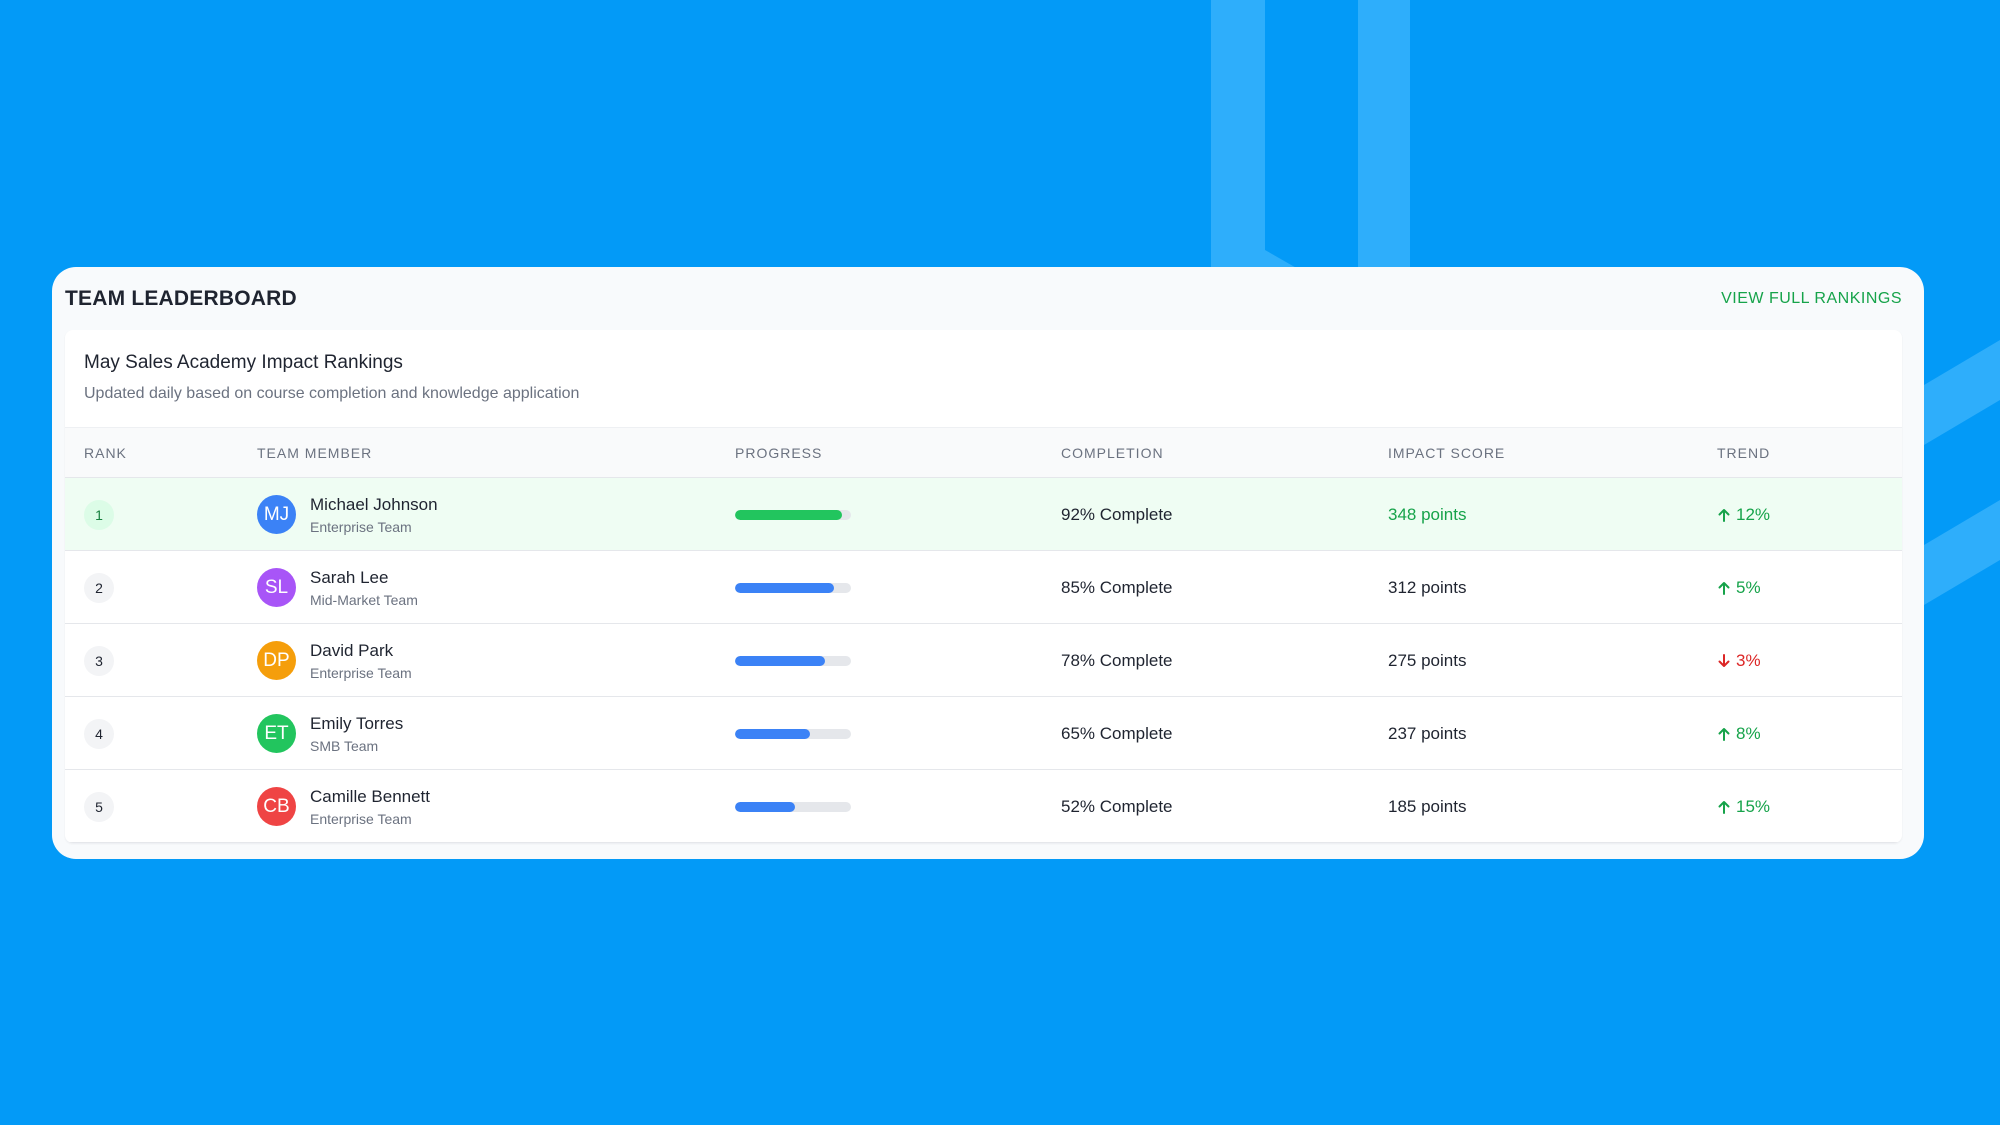 Image resolution: width=2000 pixels, height=1125 pixels. I want to click on trend-indicator: 8%, so click(1739, 734).